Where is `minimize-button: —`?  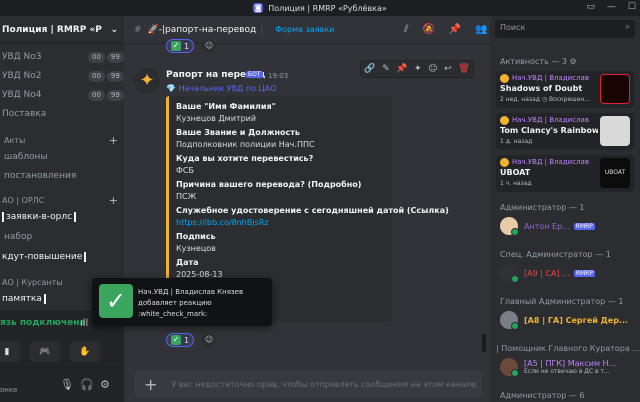 minimize-button: — is located at coordinates (611, 7).